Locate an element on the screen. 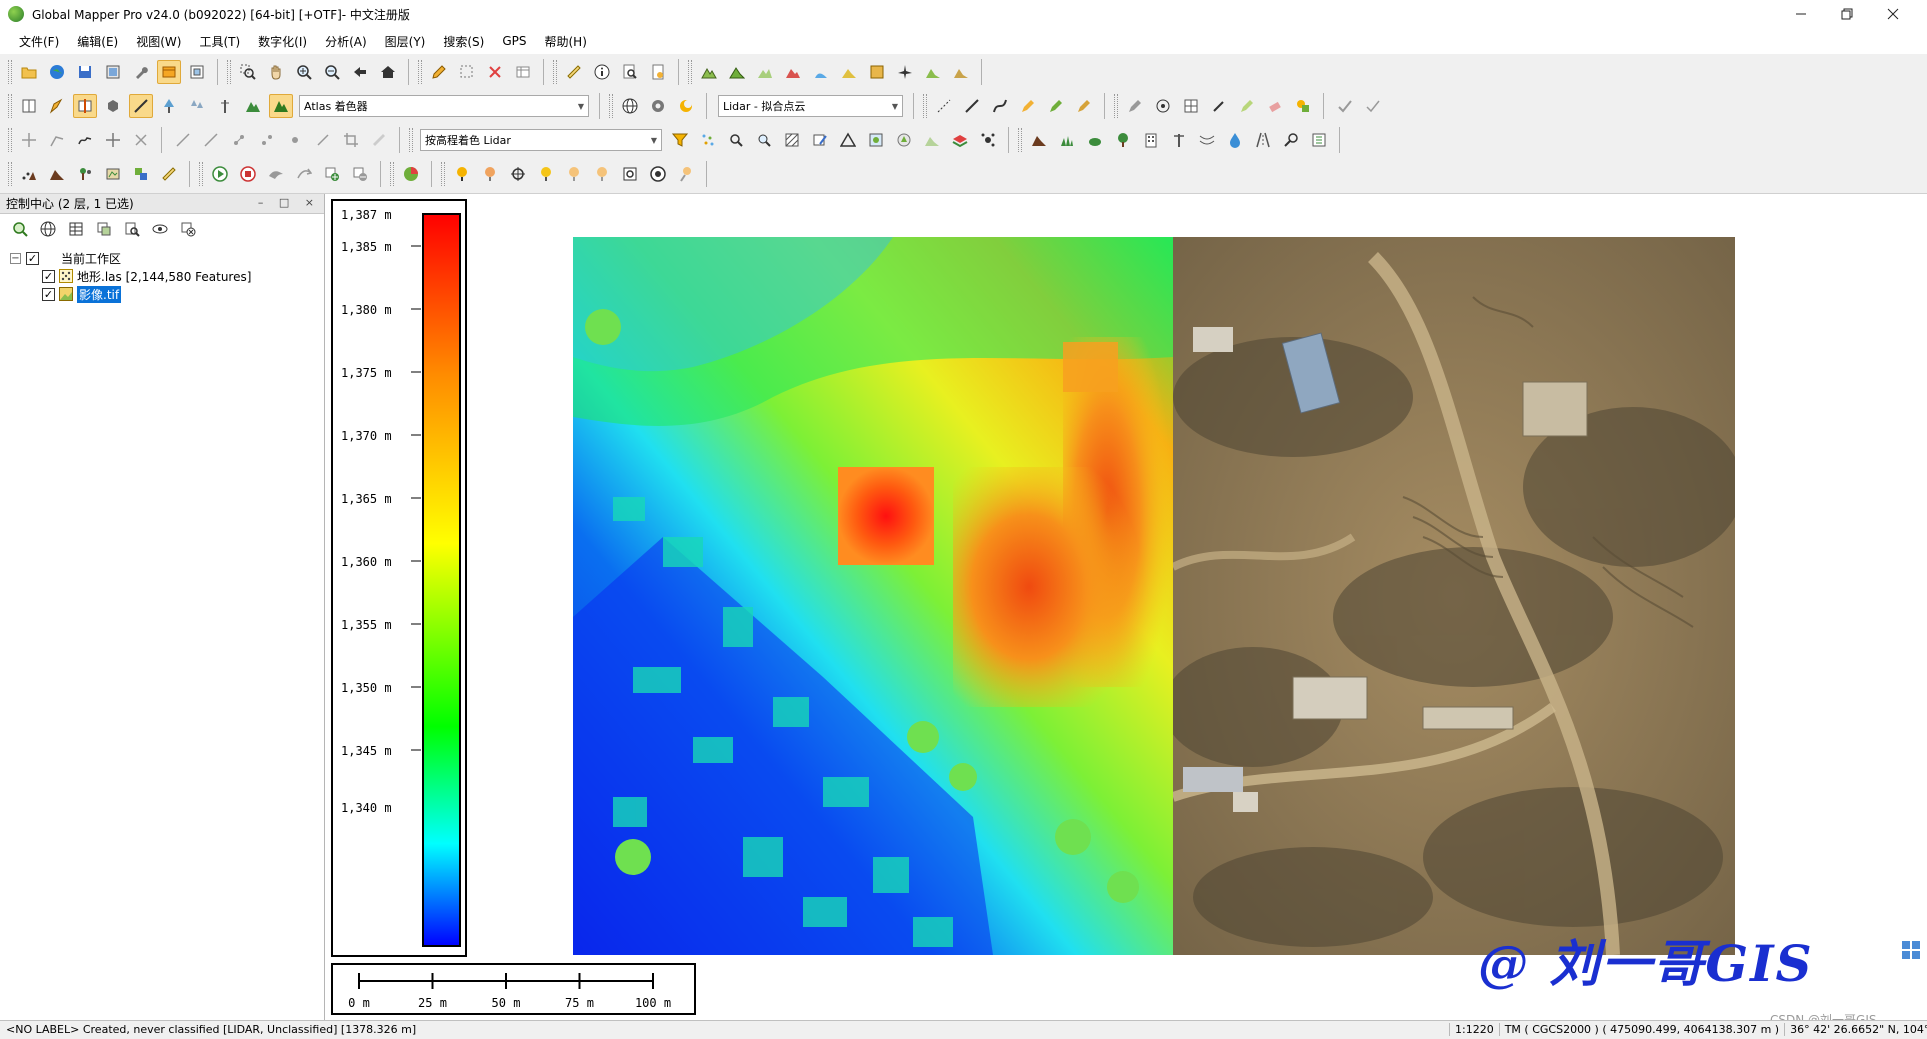 The width and height of the screenshot is (1927, 1039). draw-tool-2-button is located at coordinates (972, 106).